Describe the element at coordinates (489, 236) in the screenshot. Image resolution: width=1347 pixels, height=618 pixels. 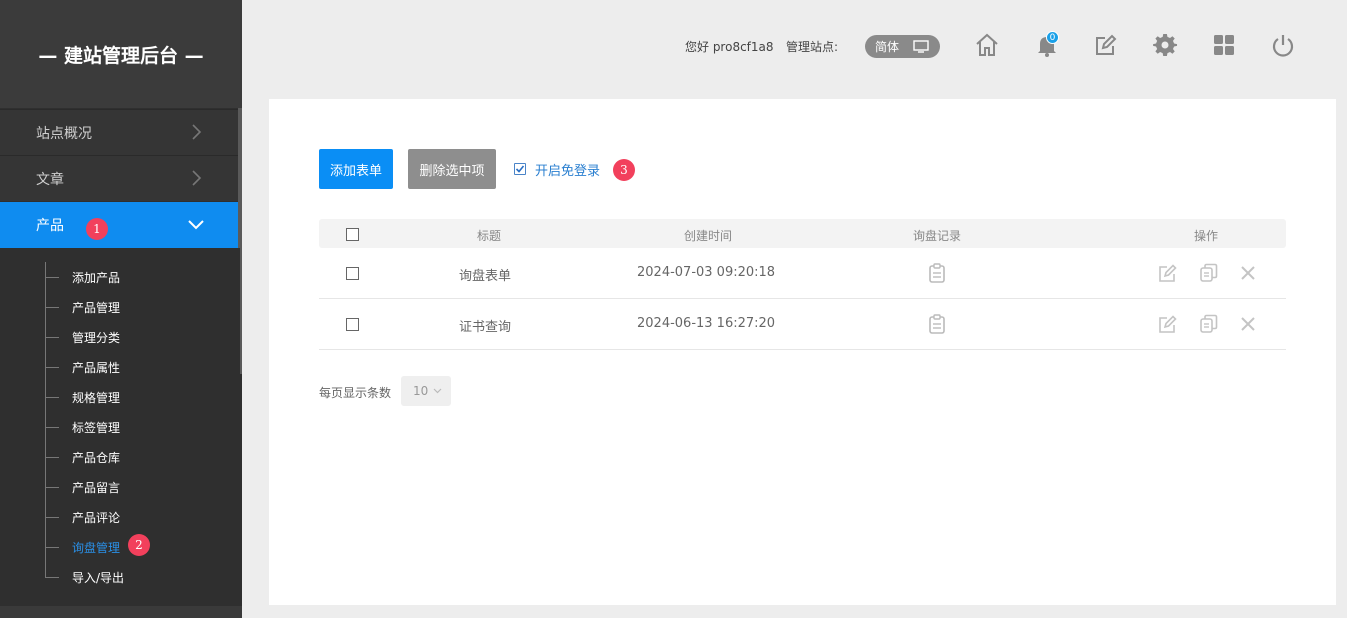
I see `column-header-title: 标题` at that location.